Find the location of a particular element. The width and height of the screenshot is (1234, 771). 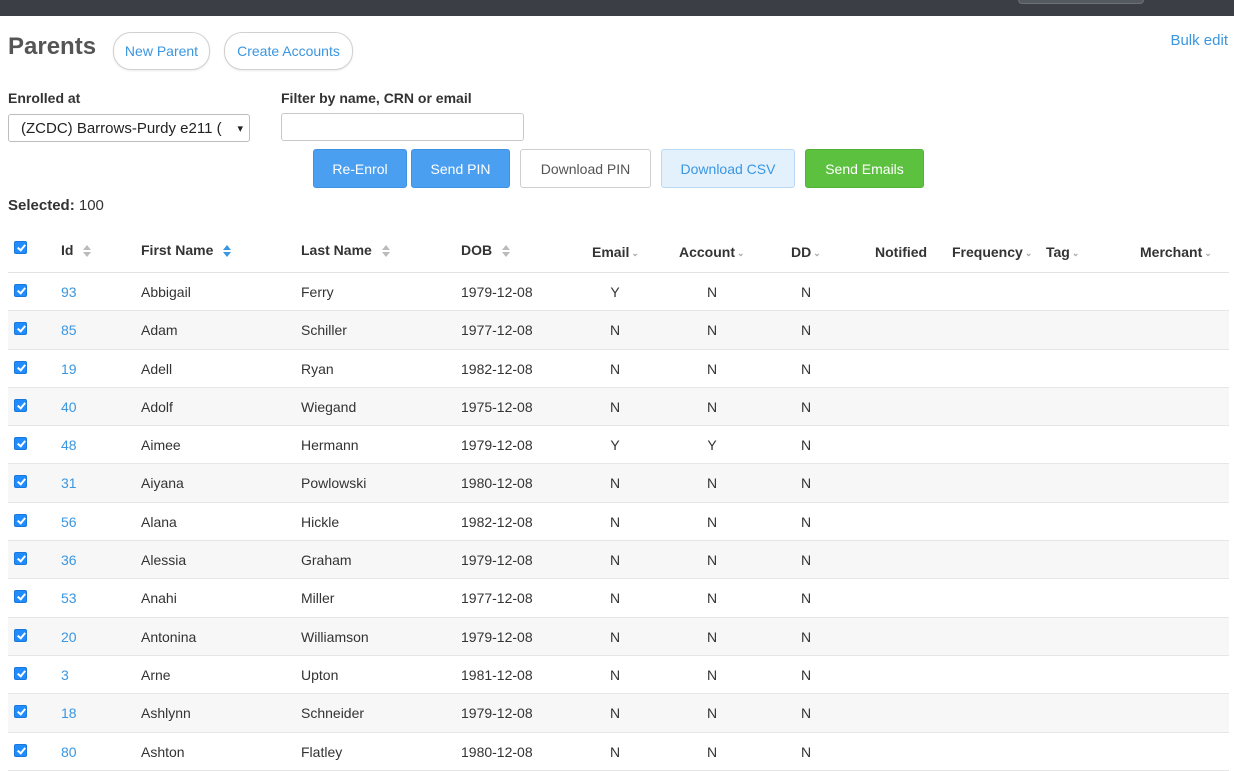

row-last-name: Schiller is located at coordinates (324, 330).